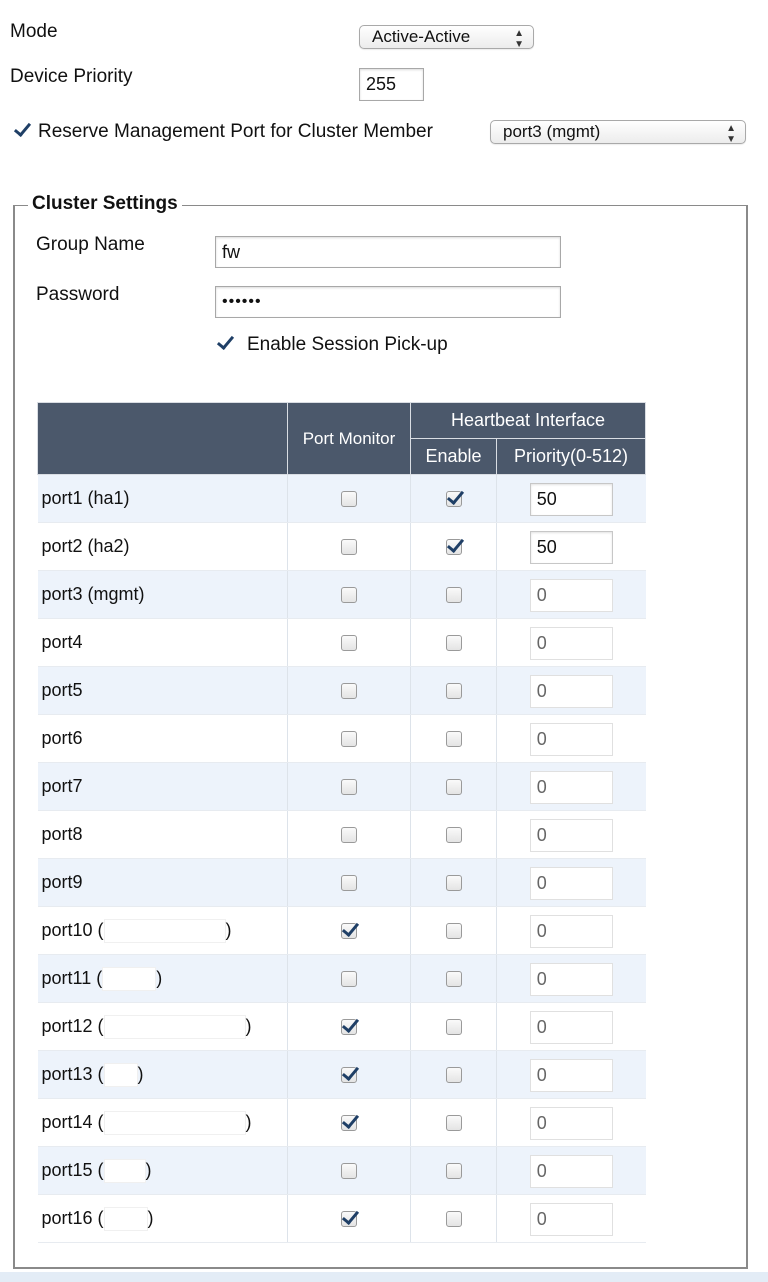 This screenshot has width=768, height=1282. What do you see at coordinates (93, 594) in the screenshot?
I see `port-name: port3 (mgmt)` at bounding box center [93, 594].